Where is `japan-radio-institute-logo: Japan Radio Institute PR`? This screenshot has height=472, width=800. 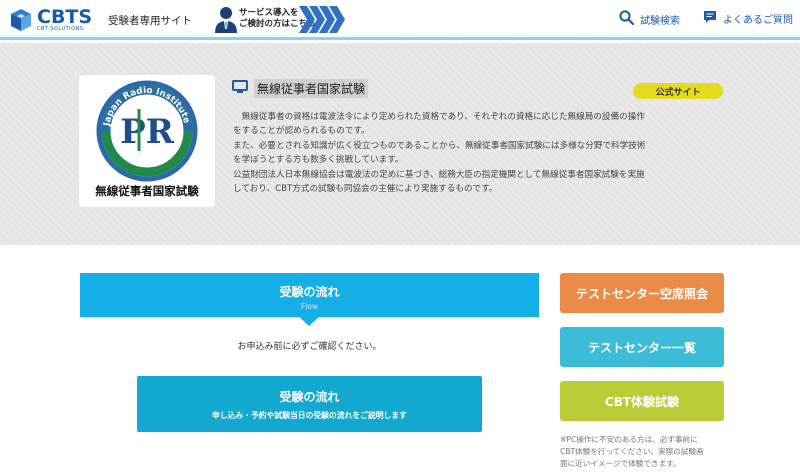 japan-radio-institute-logo: Japan Radio Institute PR is located at coordinates (147, 131).